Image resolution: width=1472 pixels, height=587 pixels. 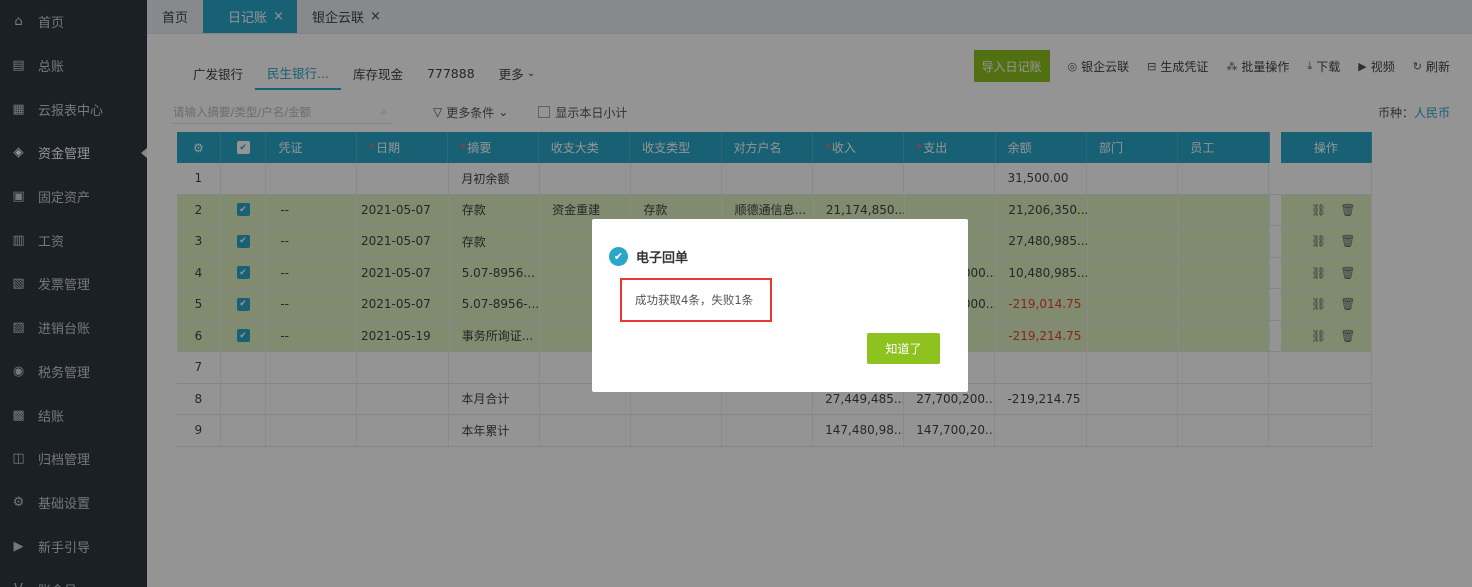 I want to click on dialog-title-text: 电子回单, so click(x=662, y=258).